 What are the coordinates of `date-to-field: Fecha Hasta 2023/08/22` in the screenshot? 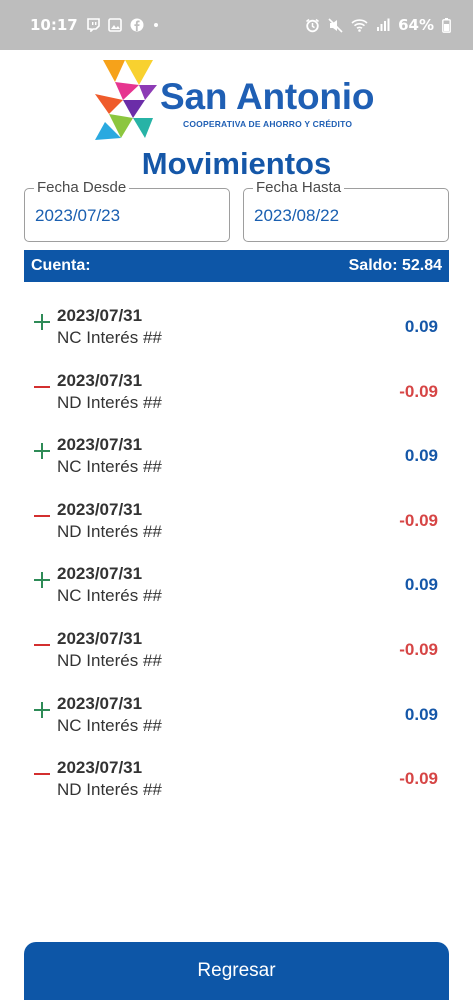 It's located at (346, 210).